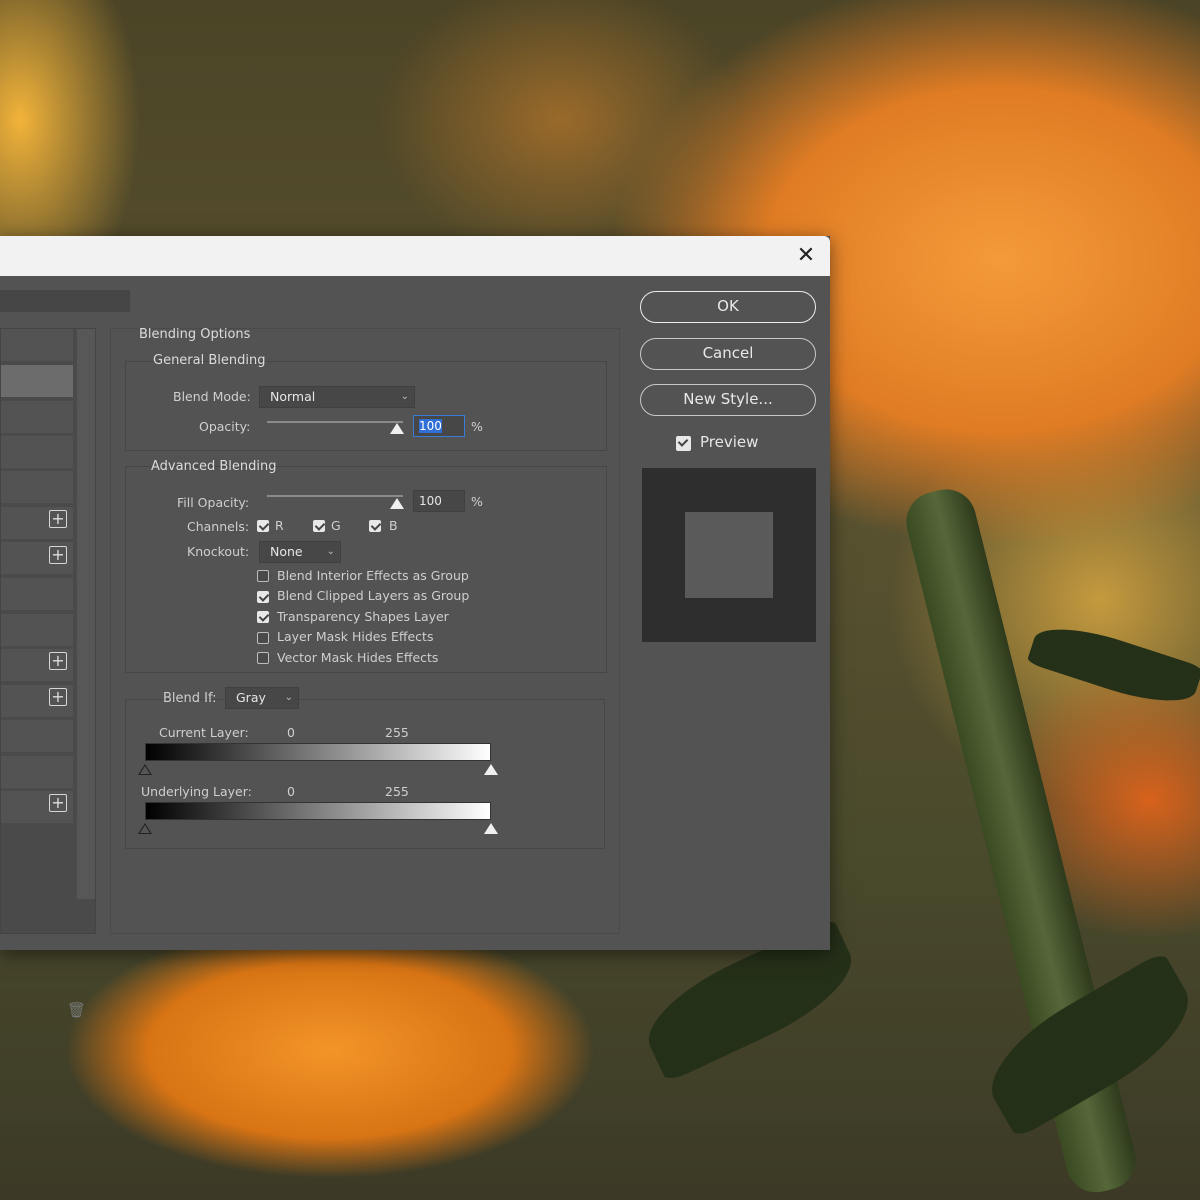 This screenshot has height=1200, width=1200. Describe the element at coordinates (190, 698) in the screenshot. I see `blend-if-label: Blend If:` at that location.